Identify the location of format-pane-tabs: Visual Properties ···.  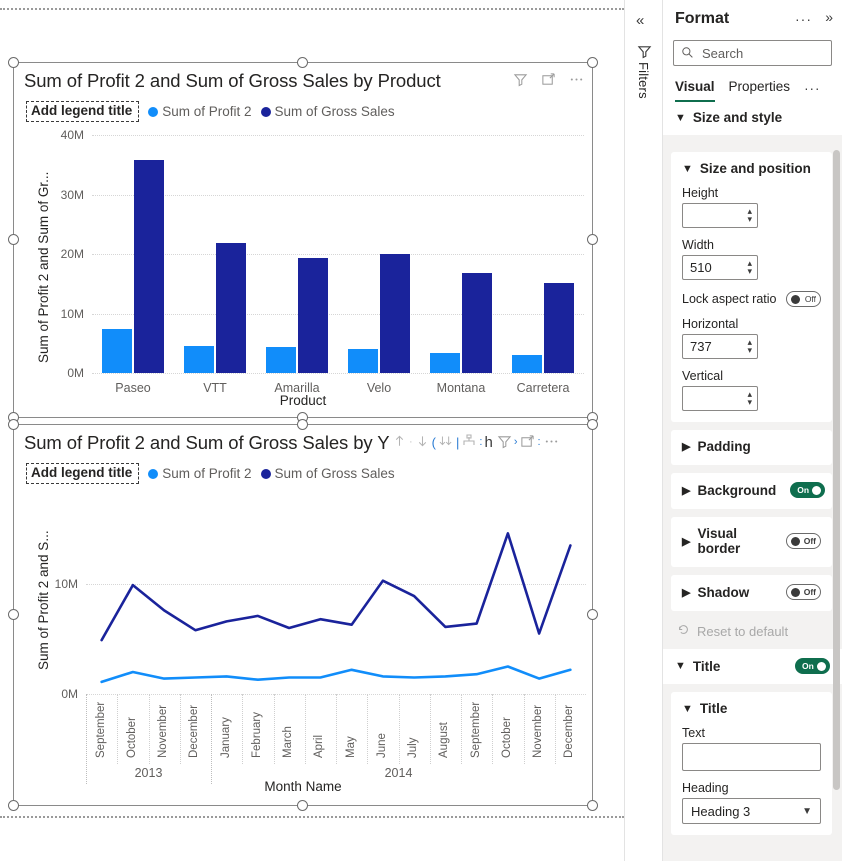
(752, 84).